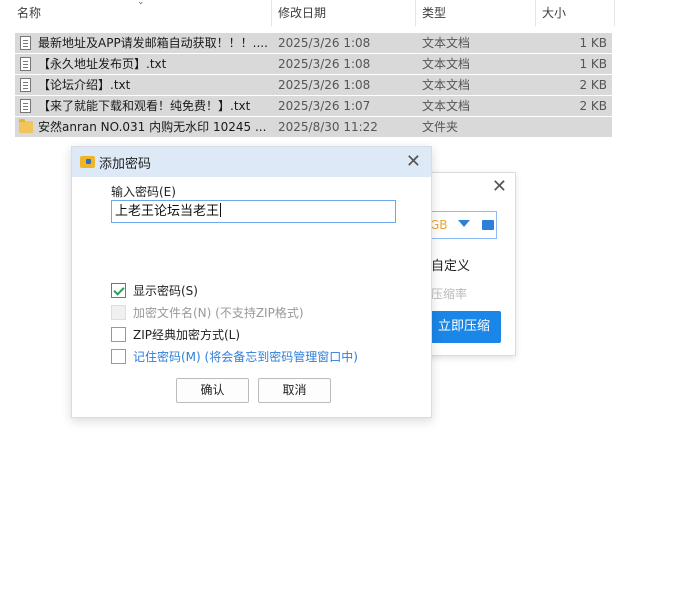  I want to click on zip-classic-label: ZIP经典加密方式(L), so click(187, 335).